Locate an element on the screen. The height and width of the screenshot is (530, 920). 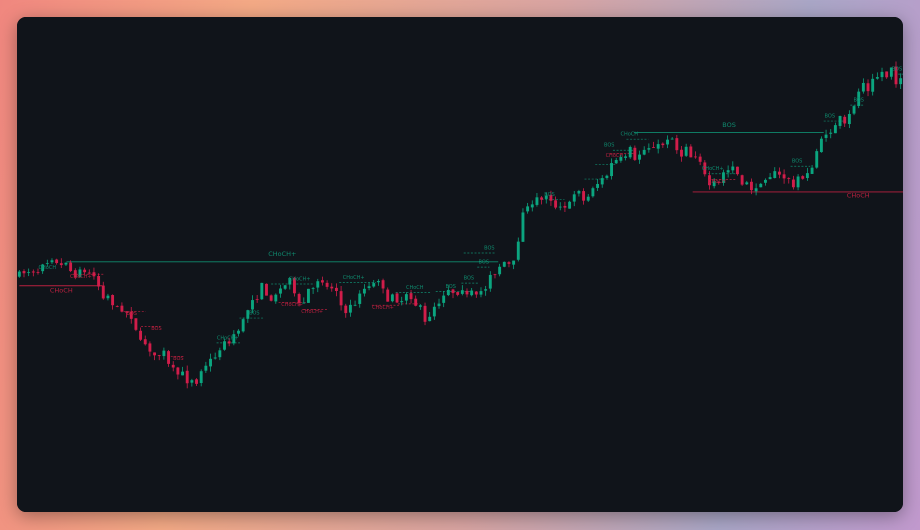
structure-label: CHoCH+ is located at coordinates (713, 169).